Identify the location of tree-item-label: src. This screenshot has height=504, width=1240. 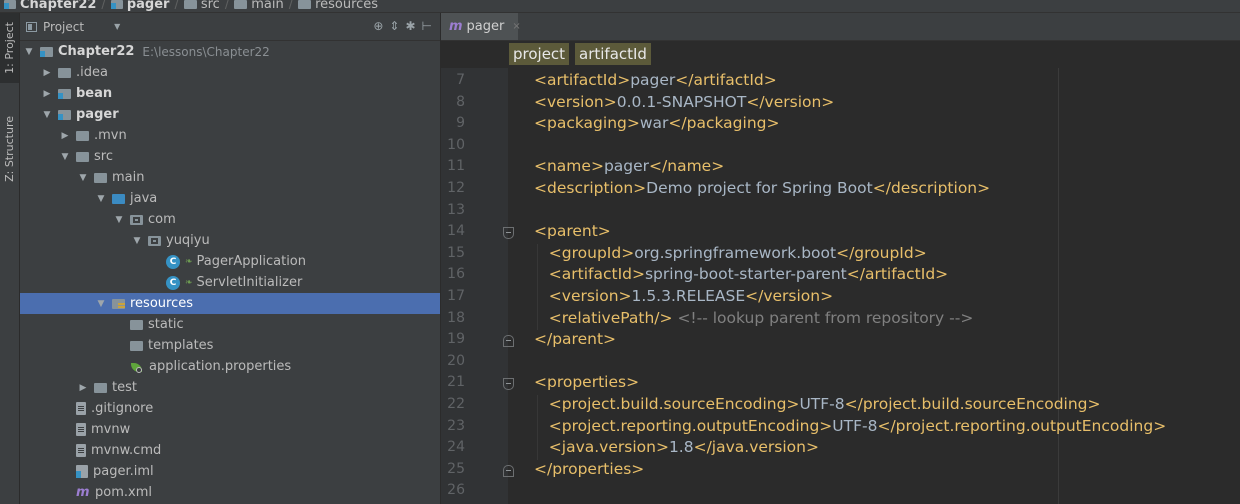
(103, 156).